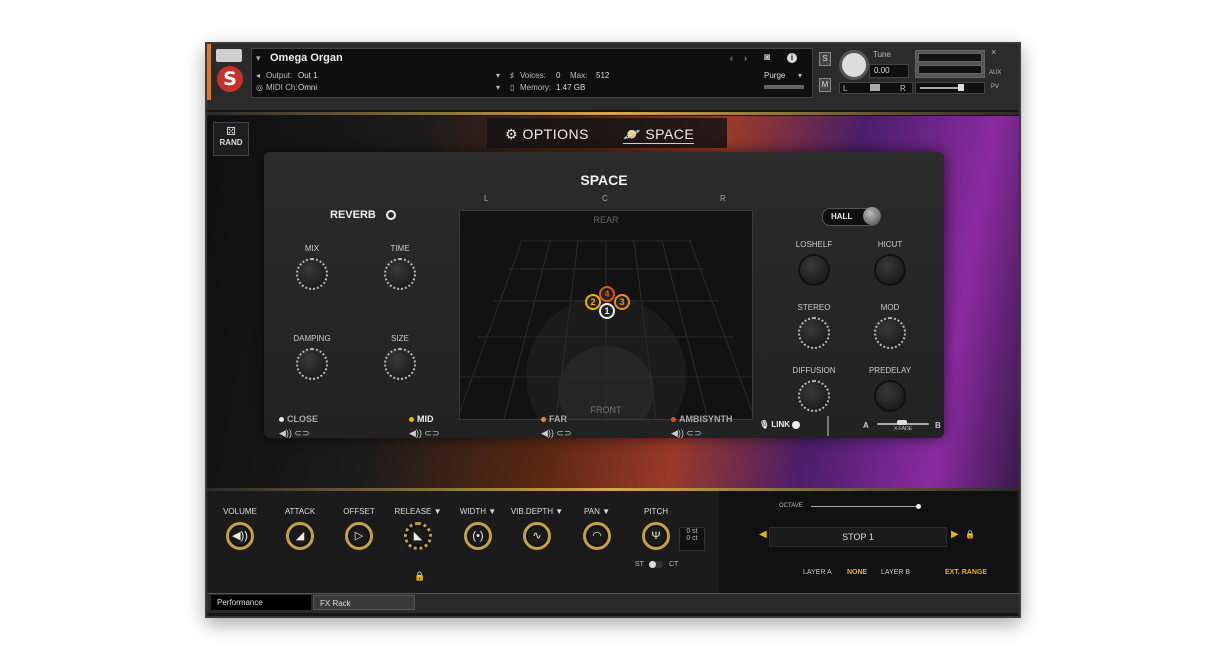 This screenshot has height=650, width=1230. What do you see at coordinates (558, 75) in the screenshot?
I see `voices-value: 0` at bounding box center [558, 75].